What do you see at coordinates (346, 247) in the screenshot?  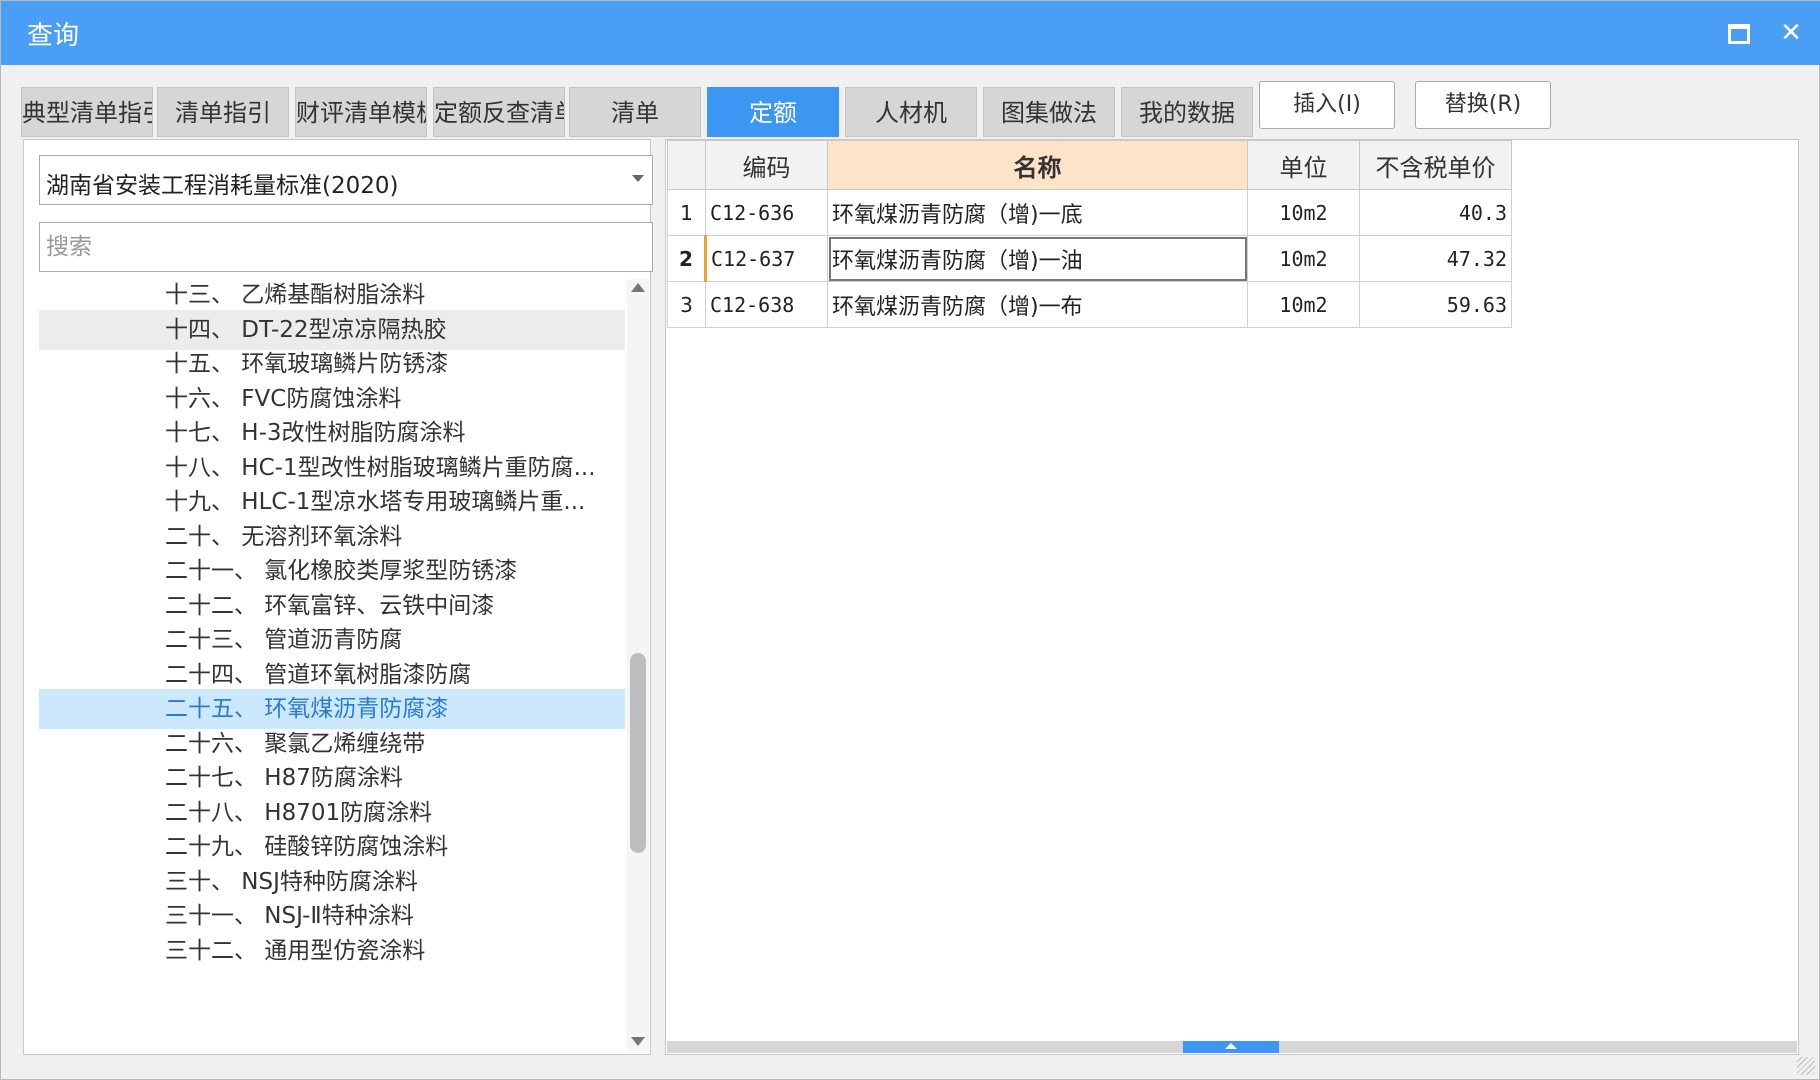 I see `search-input` at bounding box center [346, 247].